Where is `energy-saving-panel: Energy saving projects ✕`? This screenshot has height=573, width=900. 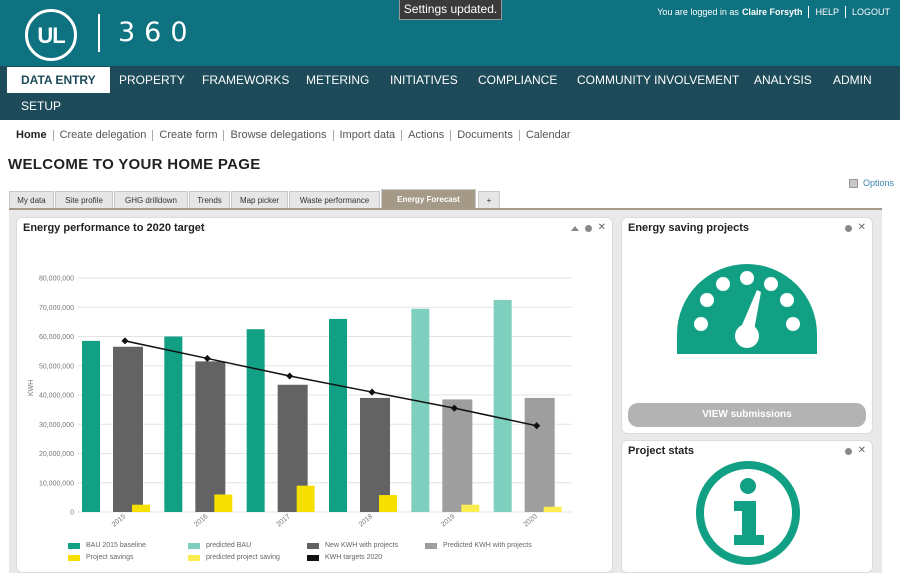 energy-saving-panel: Energy saving projects ✕ is located at coordinates (747, 325).